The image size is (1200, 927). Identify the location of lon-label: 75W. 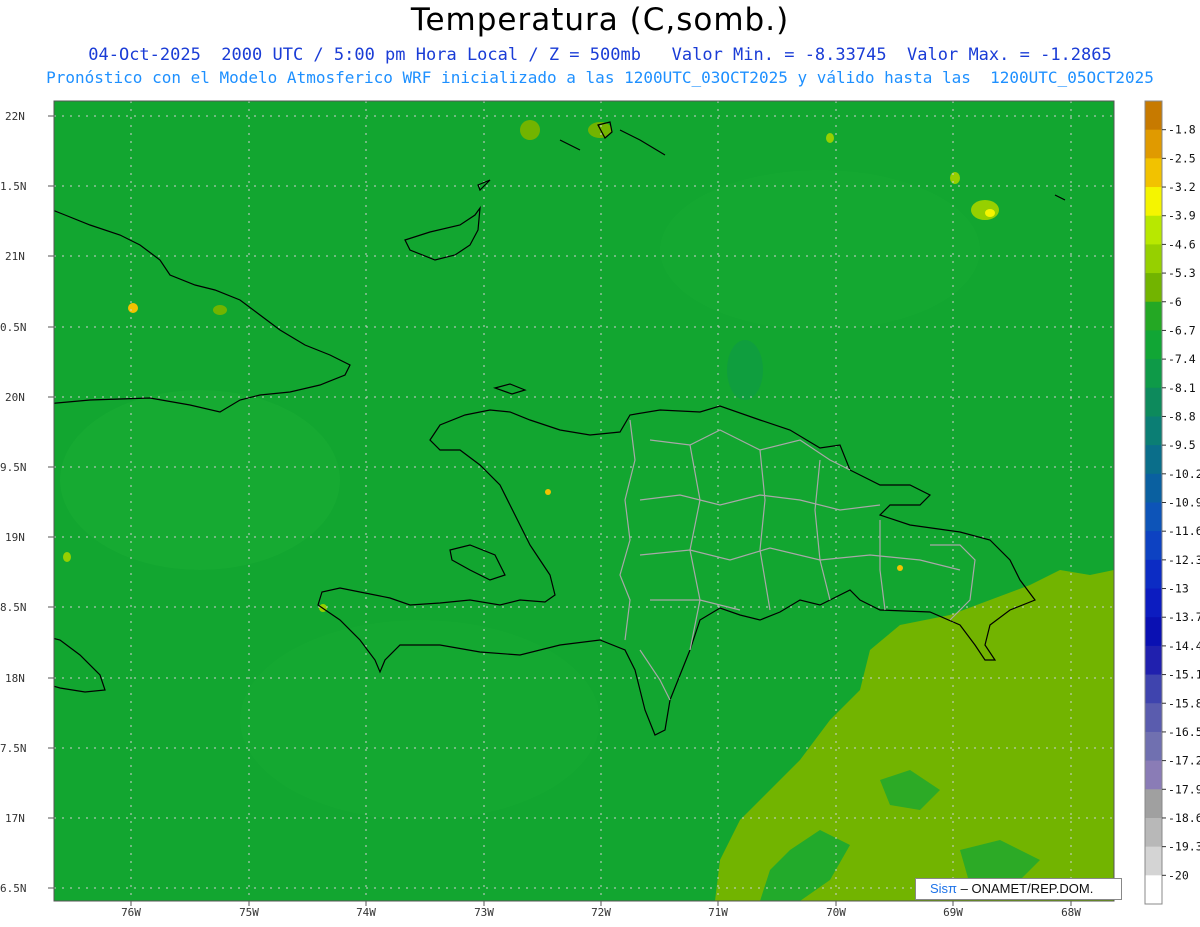
(249, 912).